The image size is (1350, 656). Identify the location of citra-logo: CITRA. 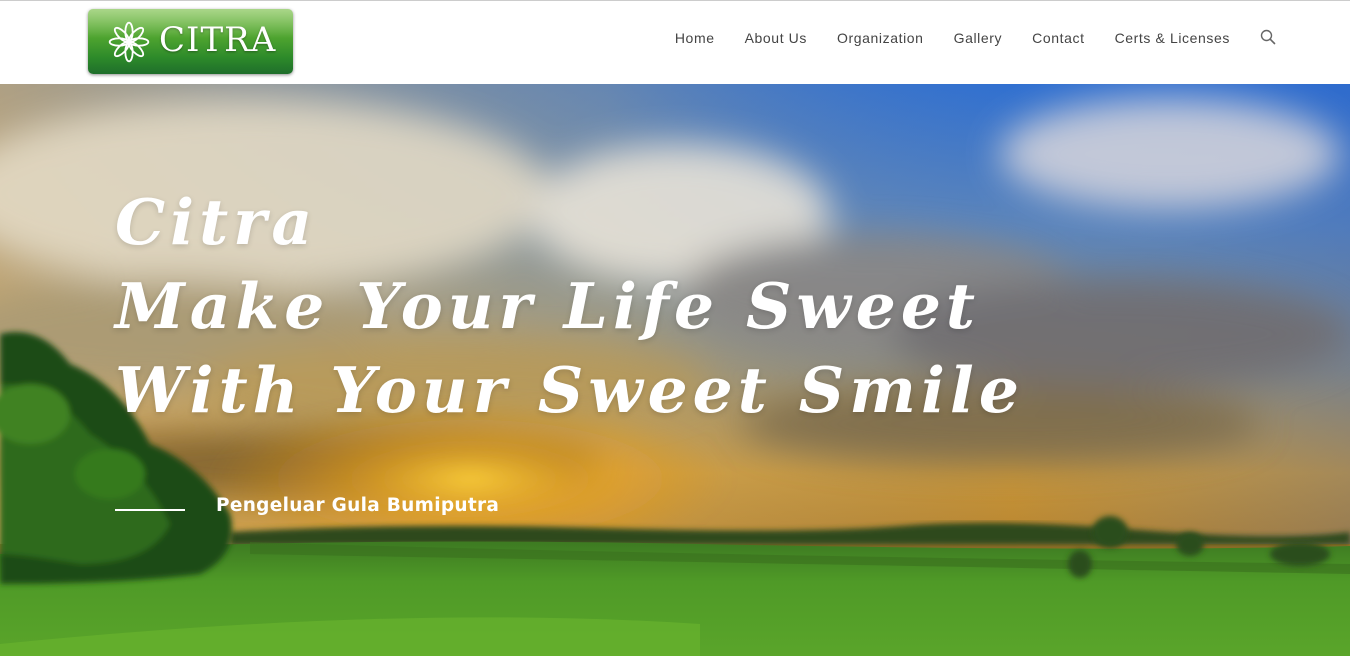
(190, 41).